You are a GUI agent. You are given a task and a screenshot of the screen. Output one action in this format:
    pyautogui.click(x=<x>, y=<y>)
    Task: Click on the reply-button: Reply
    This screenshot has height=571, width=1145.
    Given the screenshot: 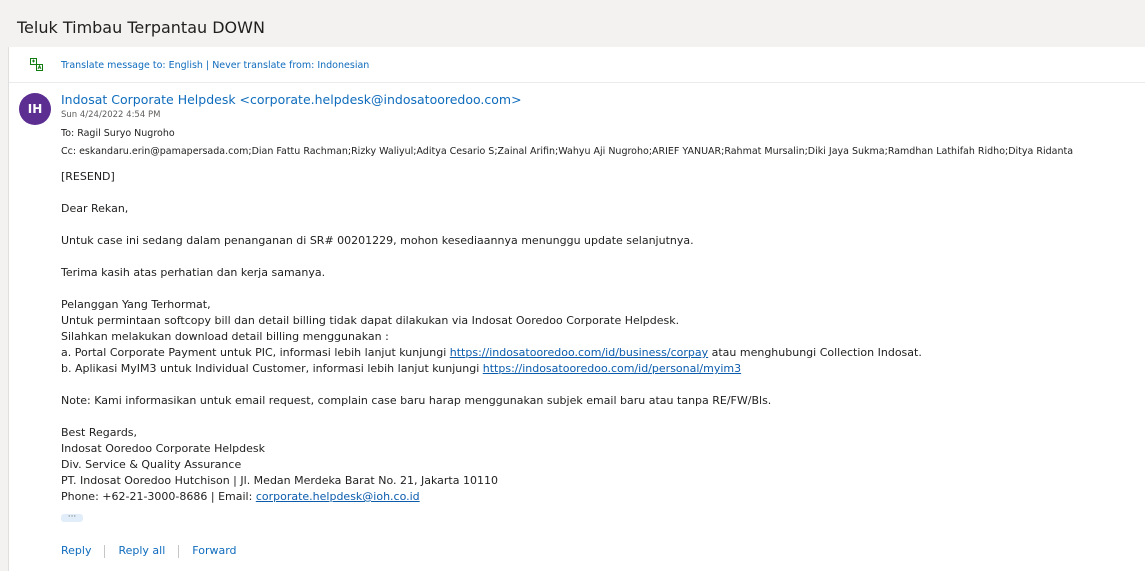 What is the action you would take?
    pyautogui.click(x=76, y=551)
    